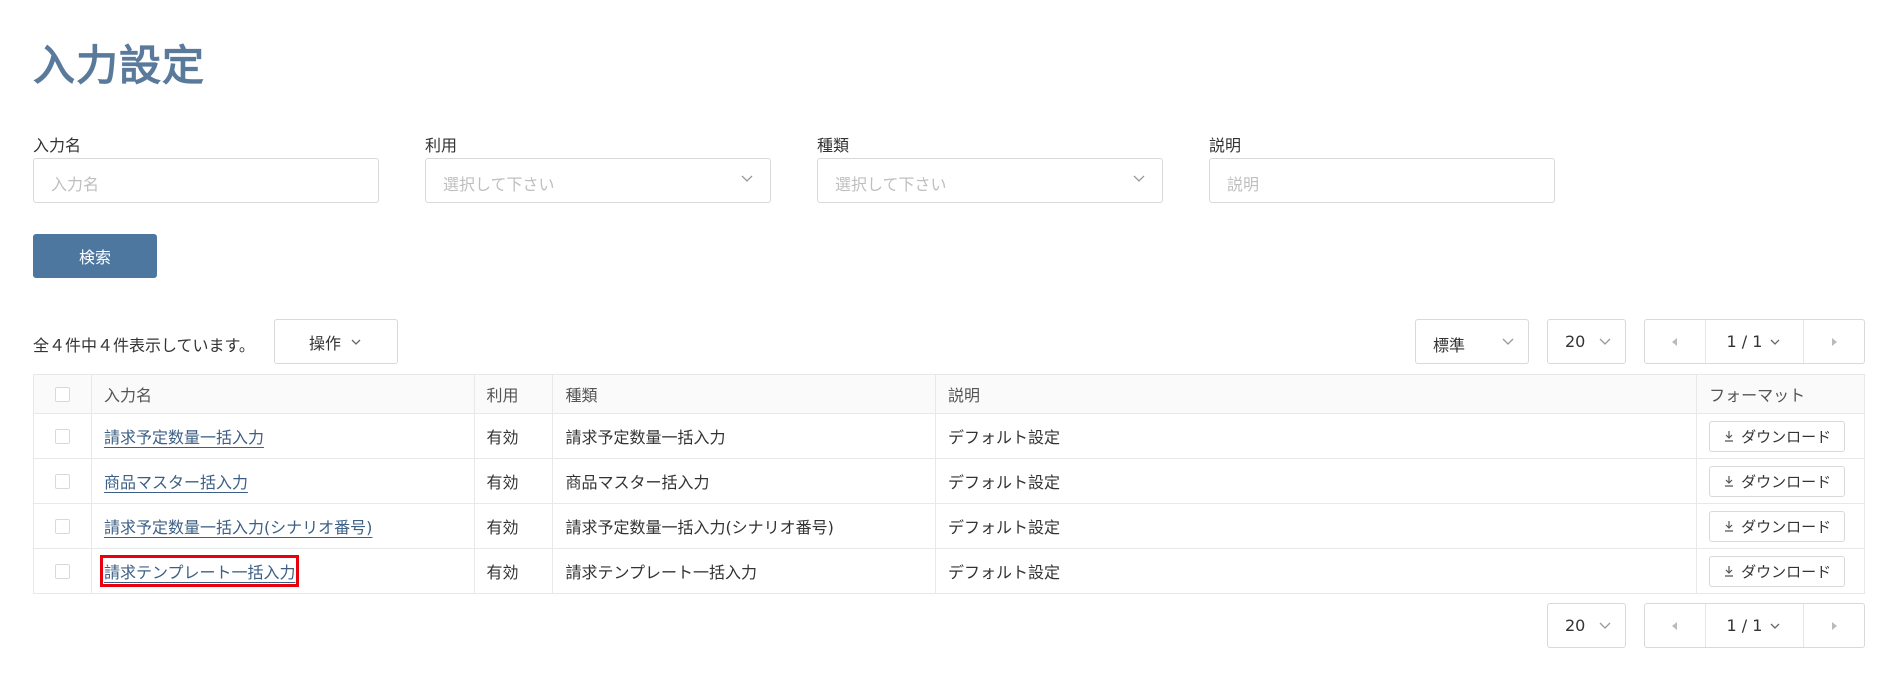 Image resolution: width=1896 pixels, height=685 pixels. What do you see at coordinates (238, 526) in the screenshot?
I see `input-name-link: 請求予定数量一括入力(シナリオ番号)` at bounding box center [238, 526].